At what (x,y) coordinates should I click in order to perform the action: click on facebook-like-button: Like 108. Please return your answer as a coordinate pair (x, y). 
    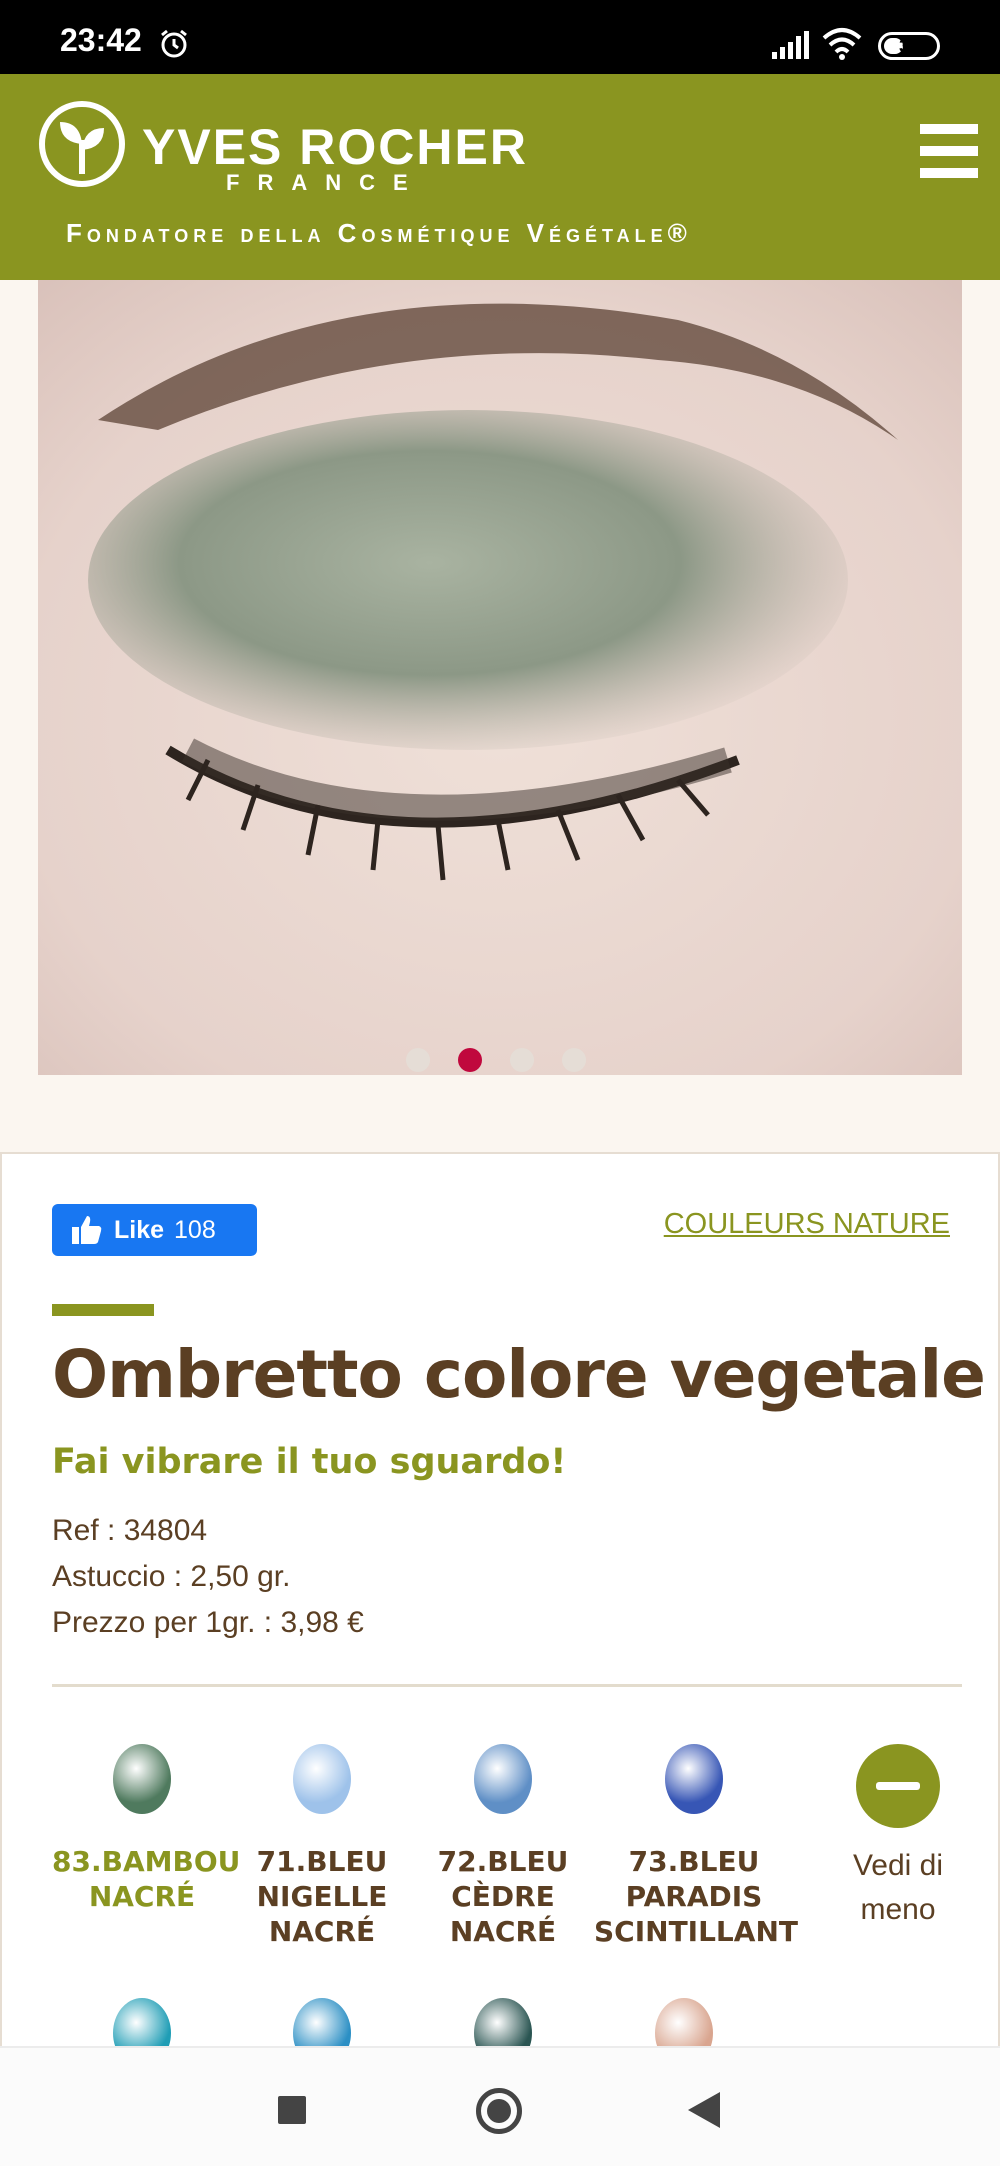
    Looking at the image, I should click on (154, 1230).